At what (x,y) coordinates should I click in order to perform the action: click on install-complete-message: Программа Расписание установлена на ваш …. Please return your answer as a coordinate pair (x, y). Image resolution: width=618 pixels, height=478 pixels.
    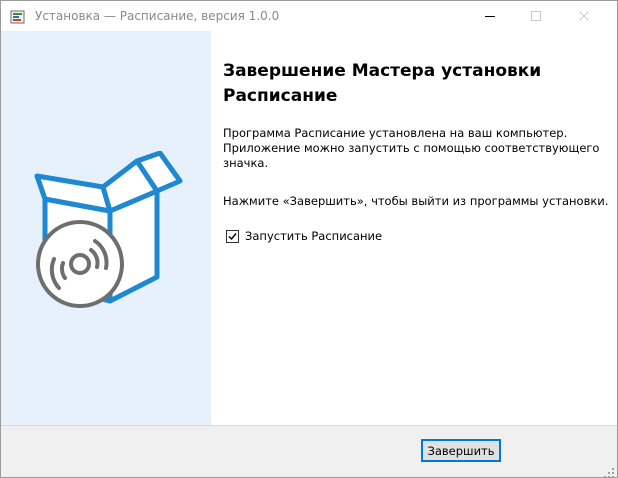
    Looking at the image, I should click on (415, 148).